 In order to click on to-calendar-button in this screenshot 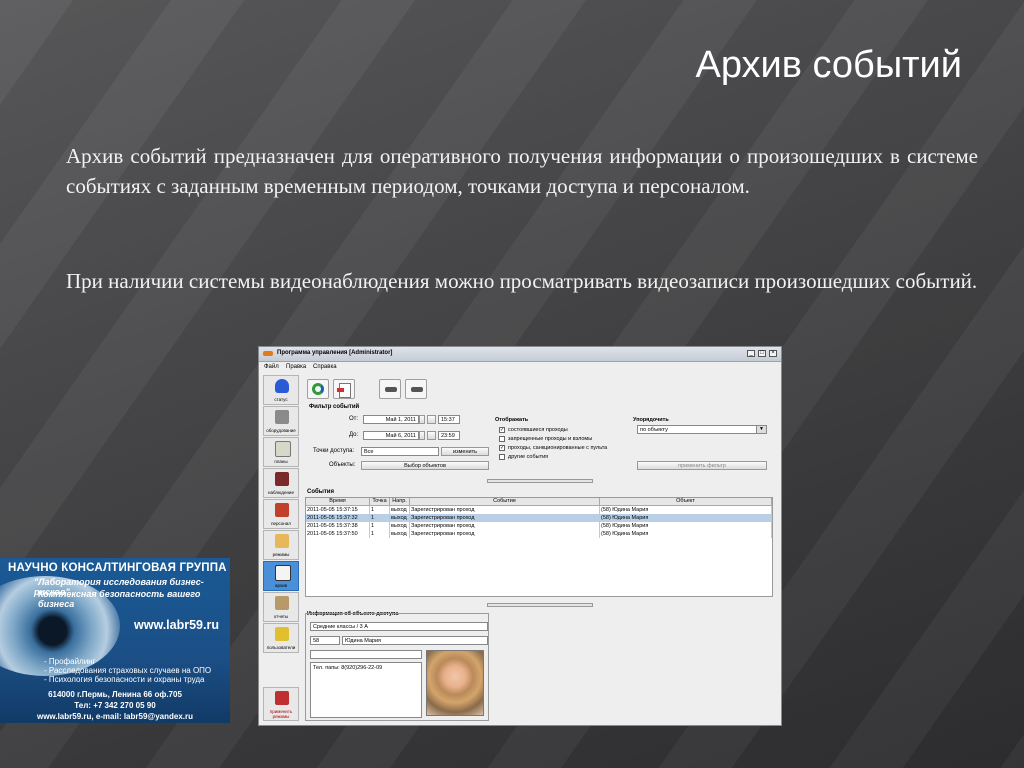, I will do `click(431, 435)`.